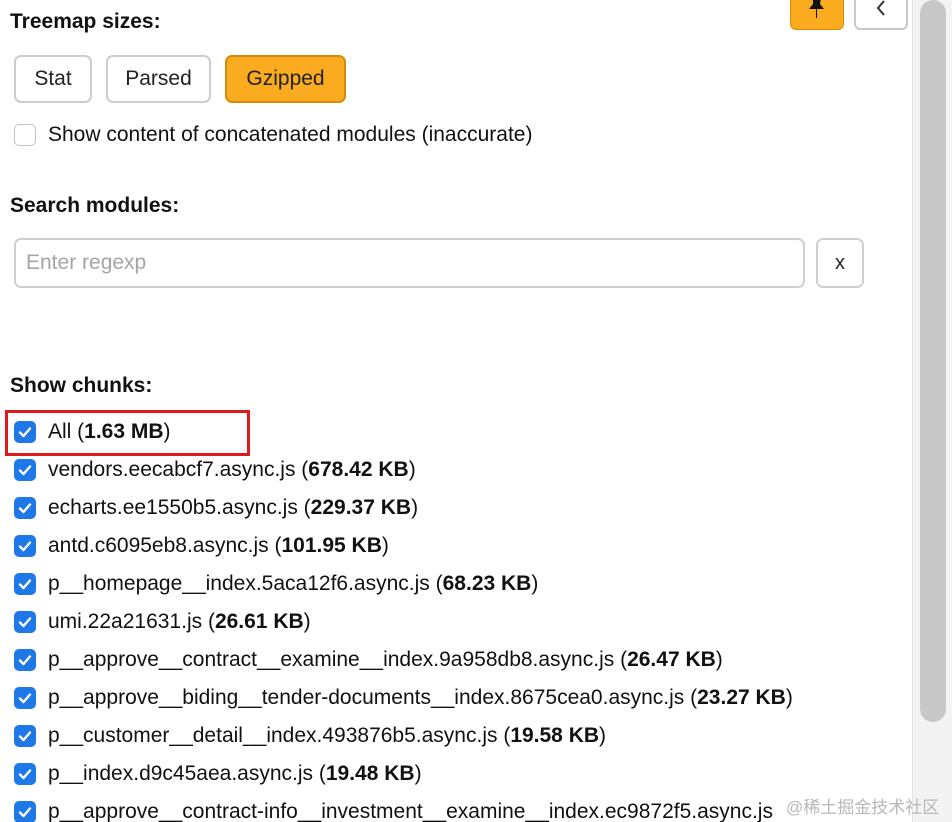 The height and width of the screenshot is (822, 952). What do you see at coordinates (179, 621) in the screenshot?
I see `chunk-label: umi.22a21631.js (26.61 KB)` at bounding box center [179, 621].